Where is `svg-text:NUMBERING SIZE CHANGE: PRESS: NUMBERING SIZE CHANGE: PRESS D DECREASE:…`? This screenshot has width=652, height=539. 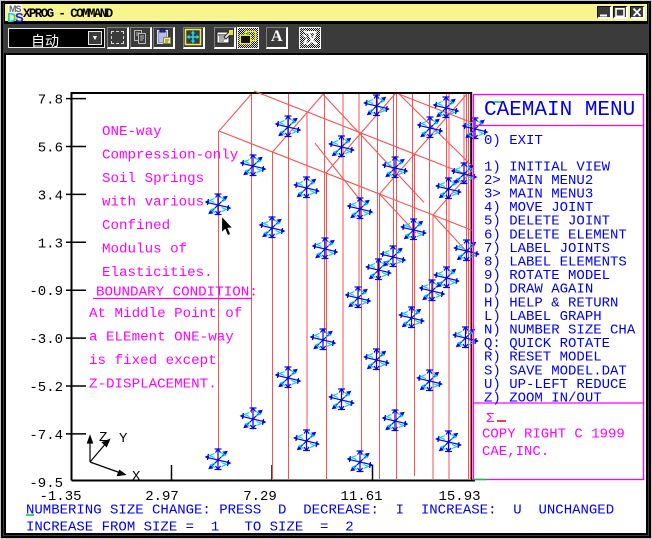 svg-text:NUMBERING SIZE CHANGE: PRESS: NUMBERING SIZE CHANGE: PRESS D DECREASE:… is located at coordinates (320, 511).